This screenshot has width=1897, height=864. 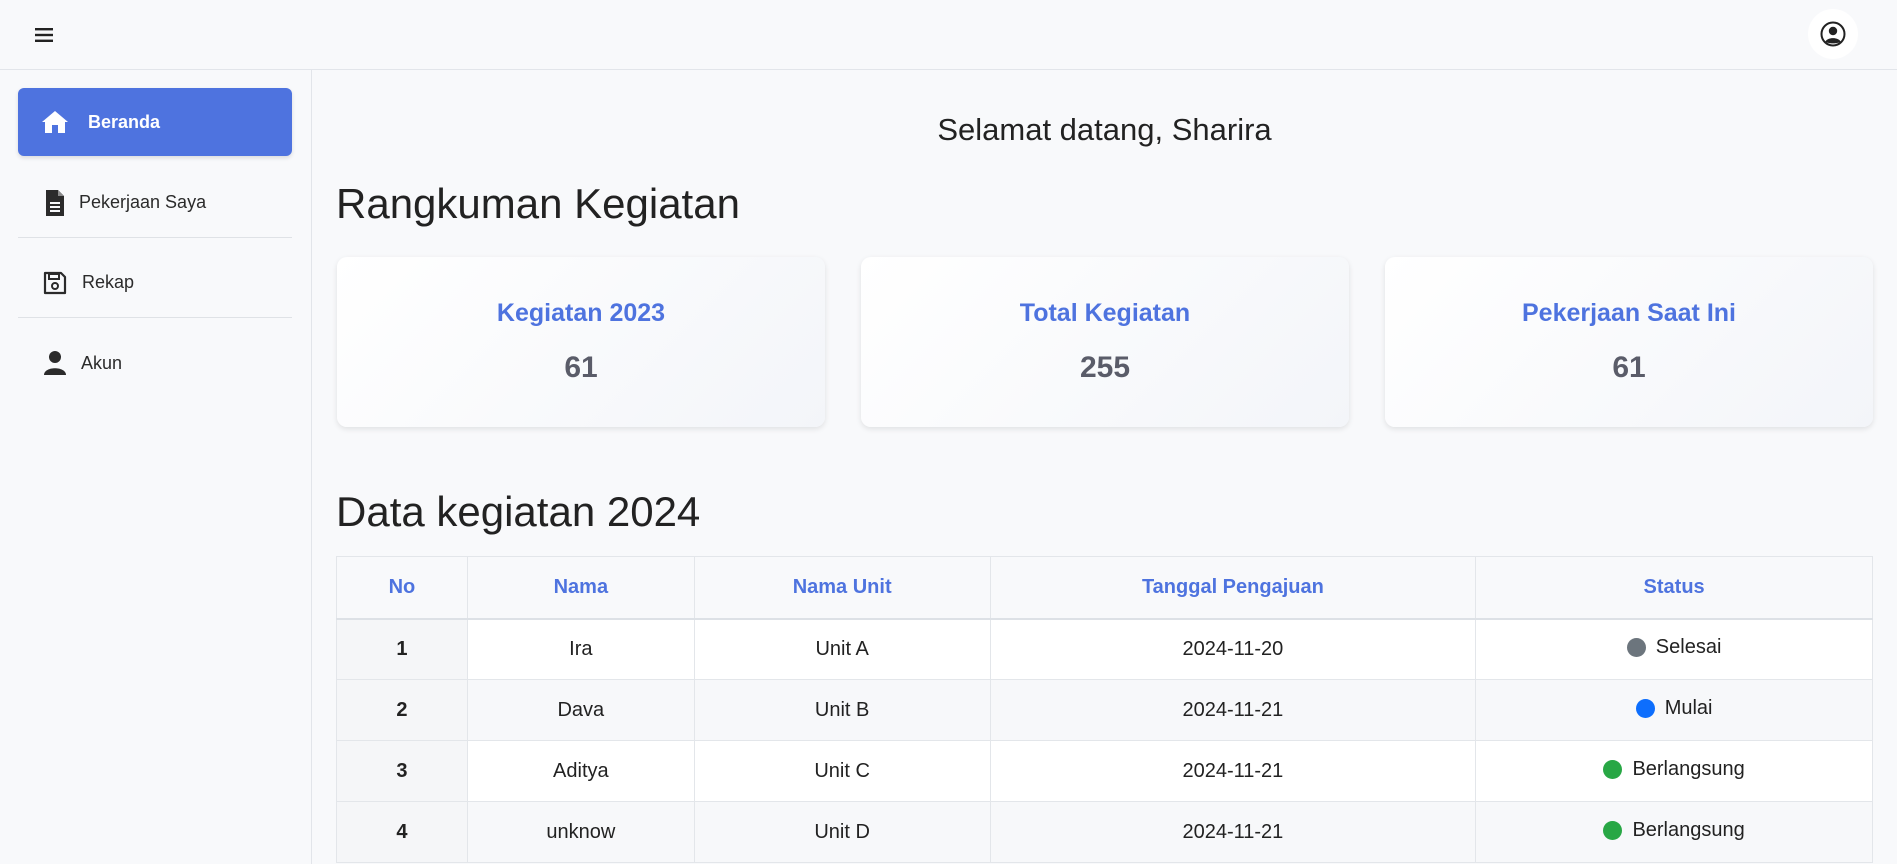 I want to click on hamburger-icon, so click(x=44, y=35).